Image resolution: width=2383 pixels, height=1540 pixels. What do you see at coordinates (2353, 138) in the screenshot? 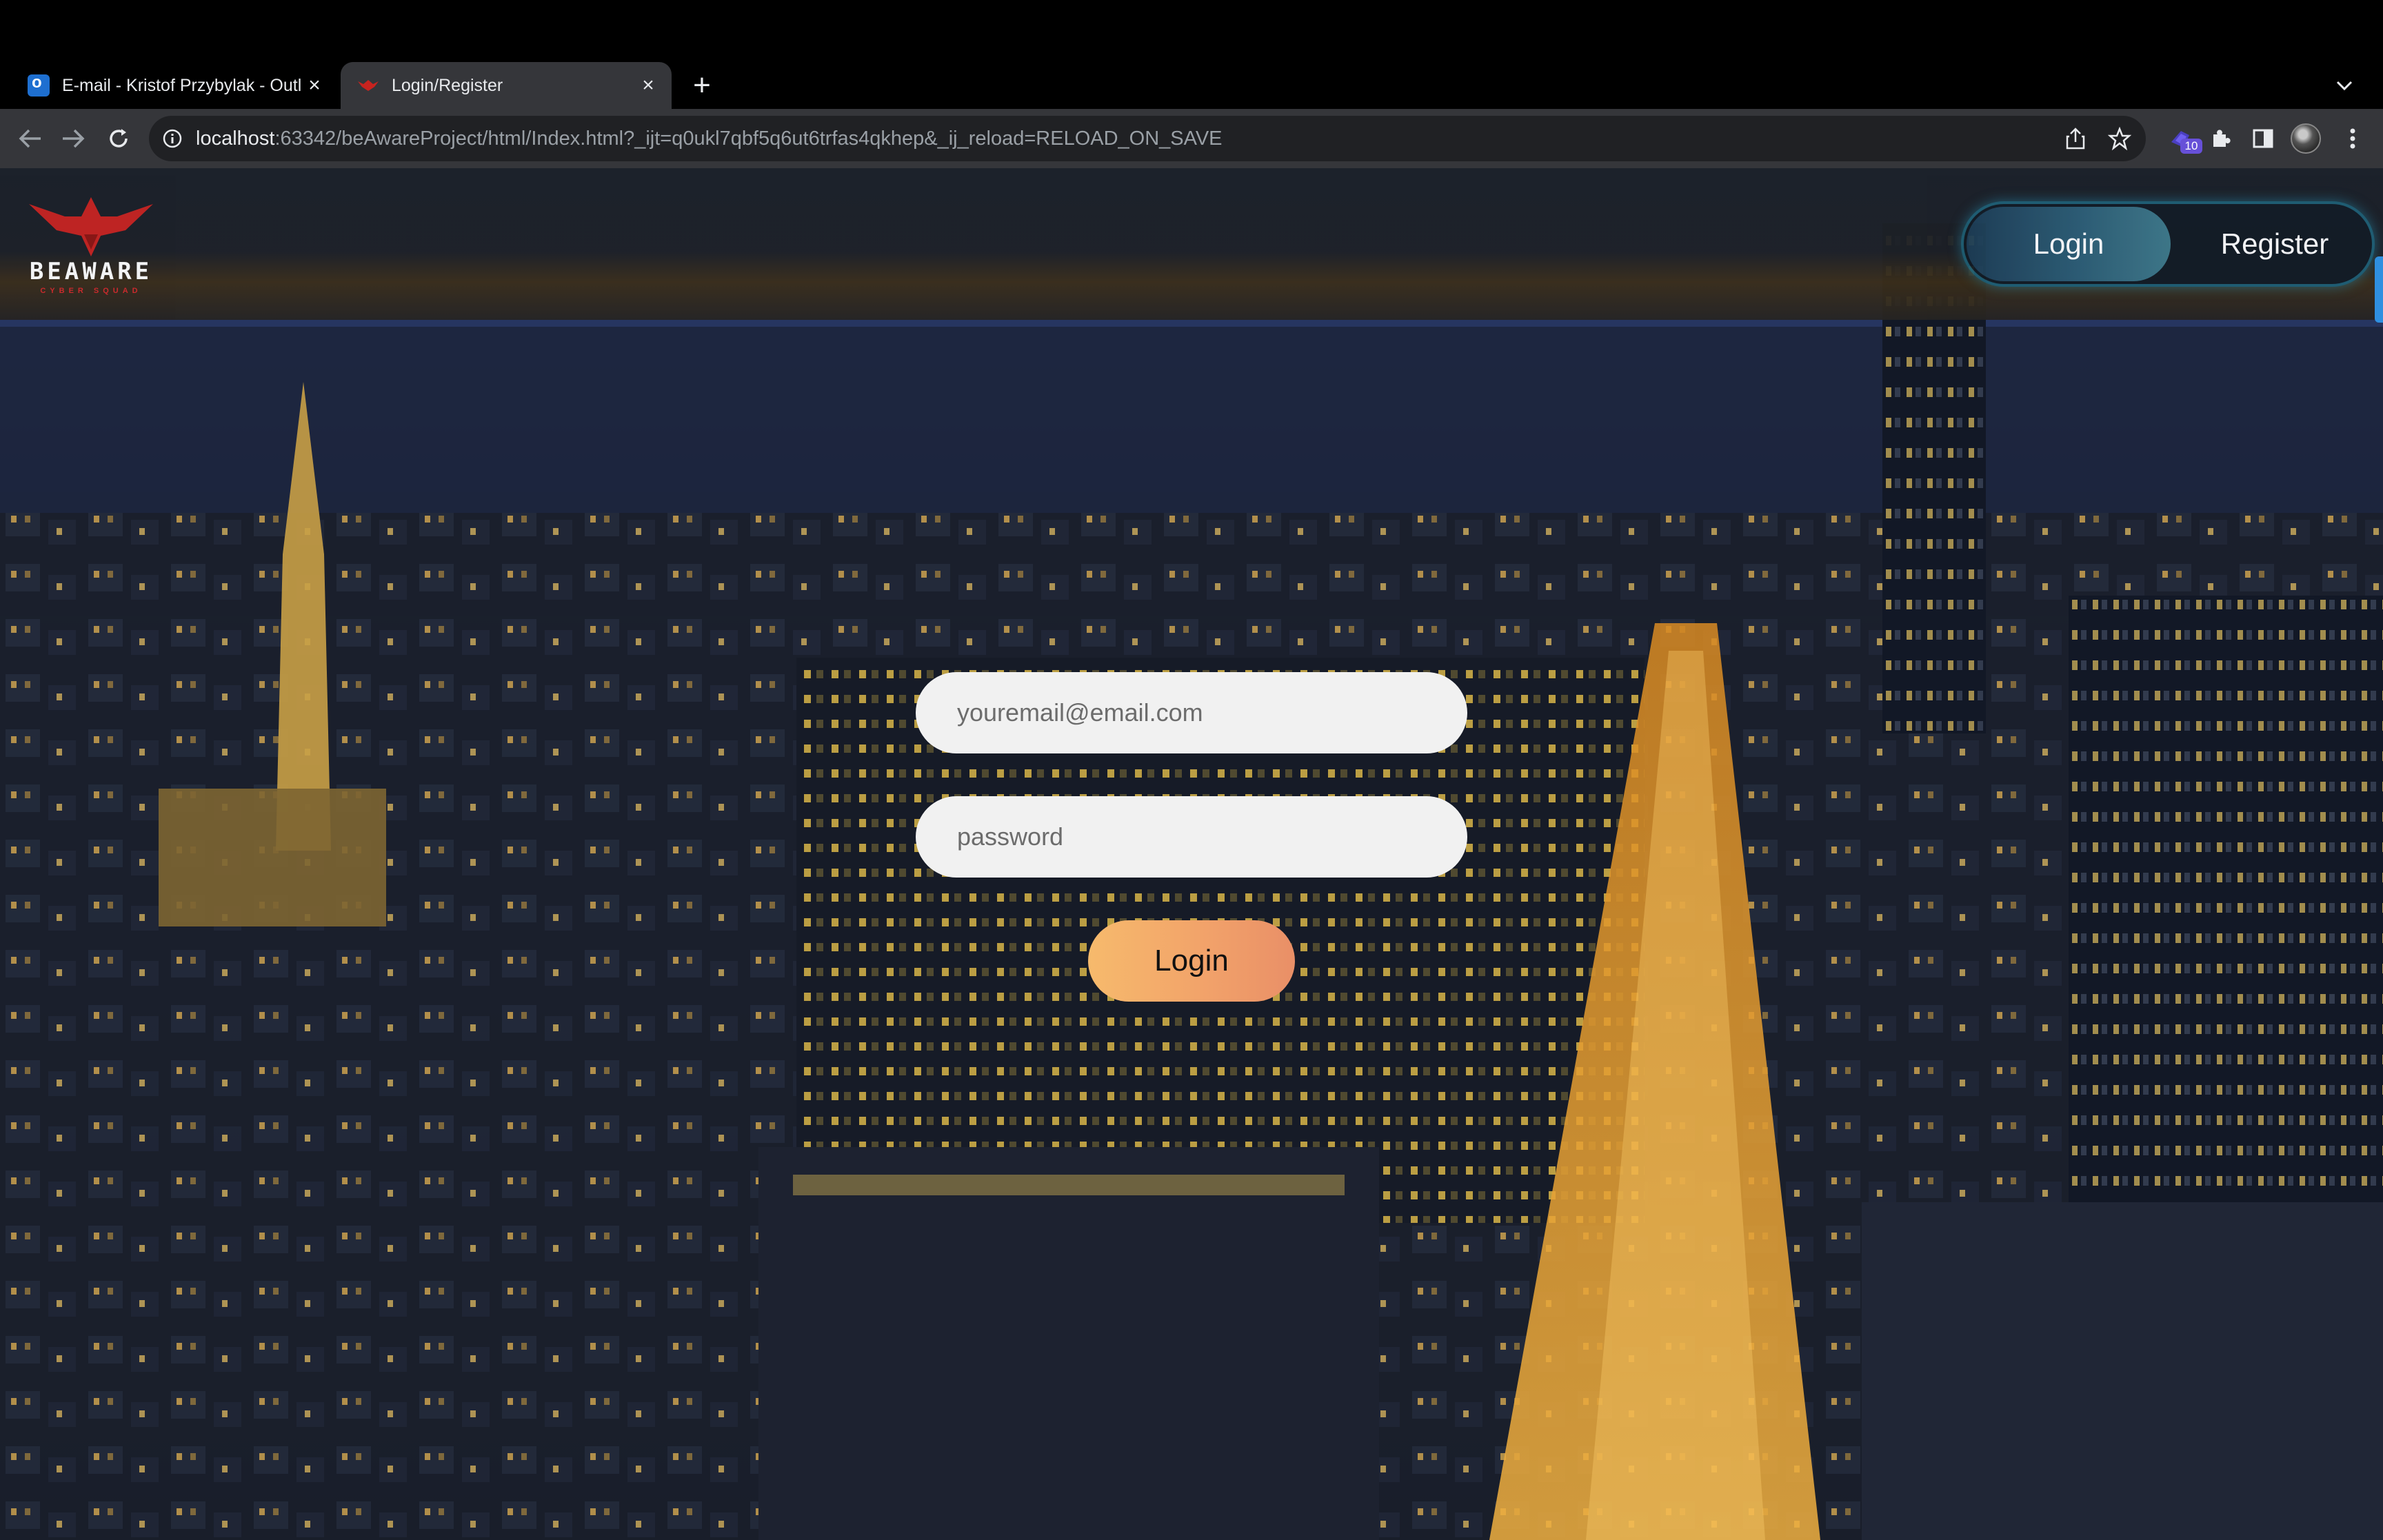
I see `kebab-menu-icon` at bounding box center [2353, 138].